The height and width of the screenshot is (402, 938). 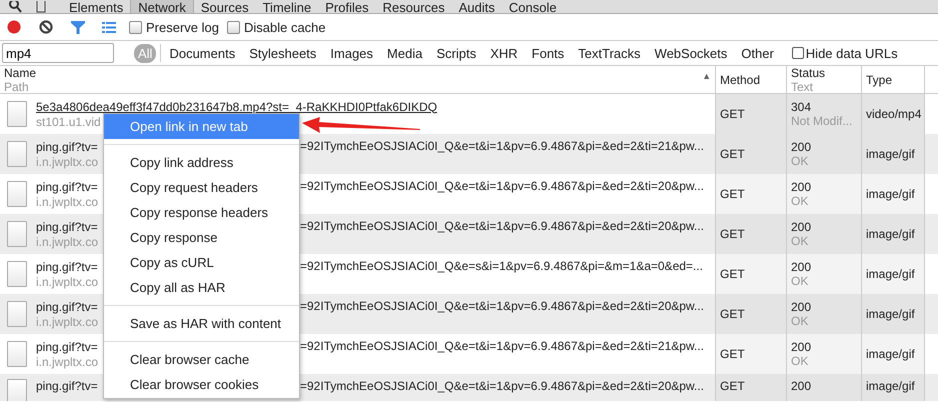 What do you see at coordinates (201, 212) in the screenshot?
I see `menu-item: Copy response headers` at bounding box center [201, 212].